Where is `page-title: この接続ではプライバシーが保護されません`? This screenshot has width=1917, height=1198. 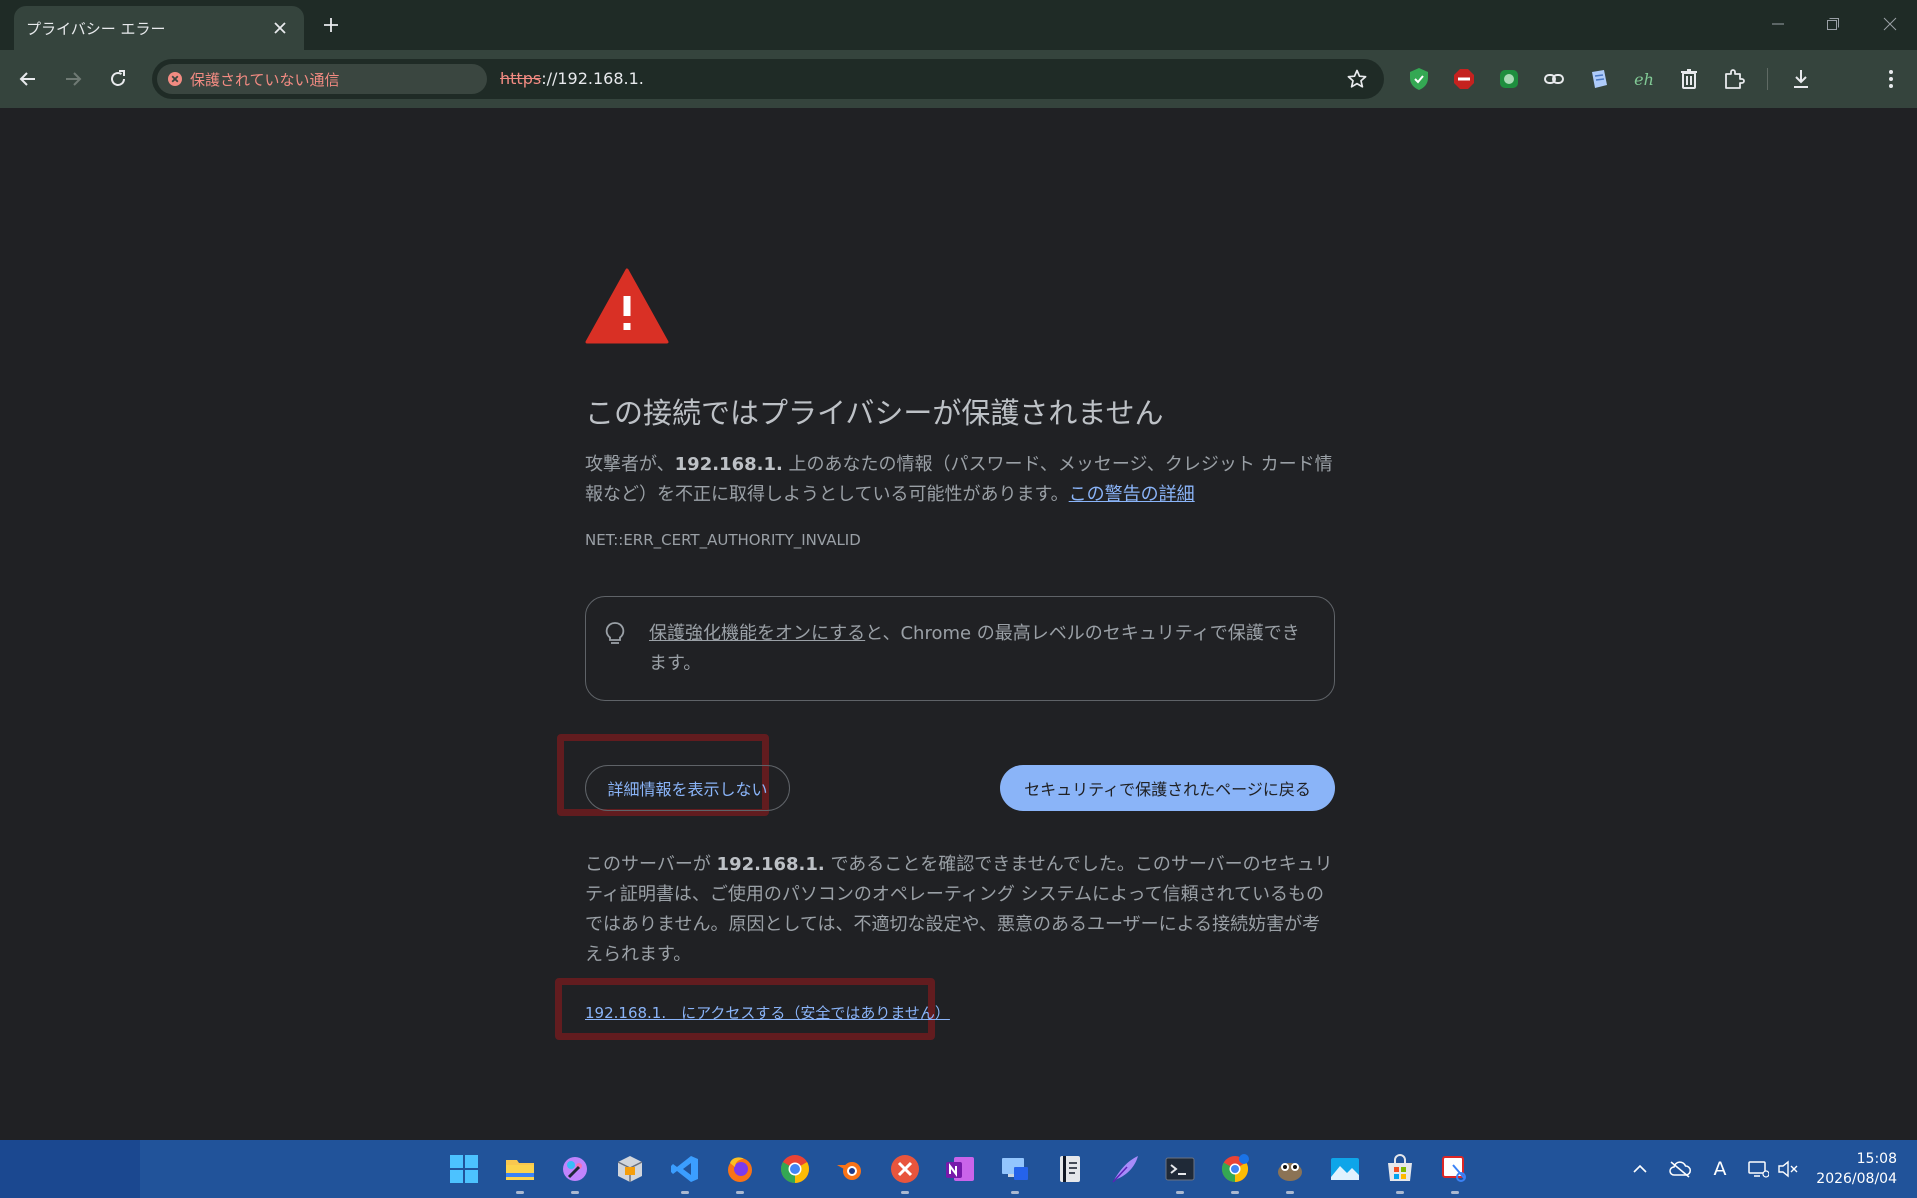
page-title: この接続ではプライバシーが保護されません is located at coordinates (874, 413).